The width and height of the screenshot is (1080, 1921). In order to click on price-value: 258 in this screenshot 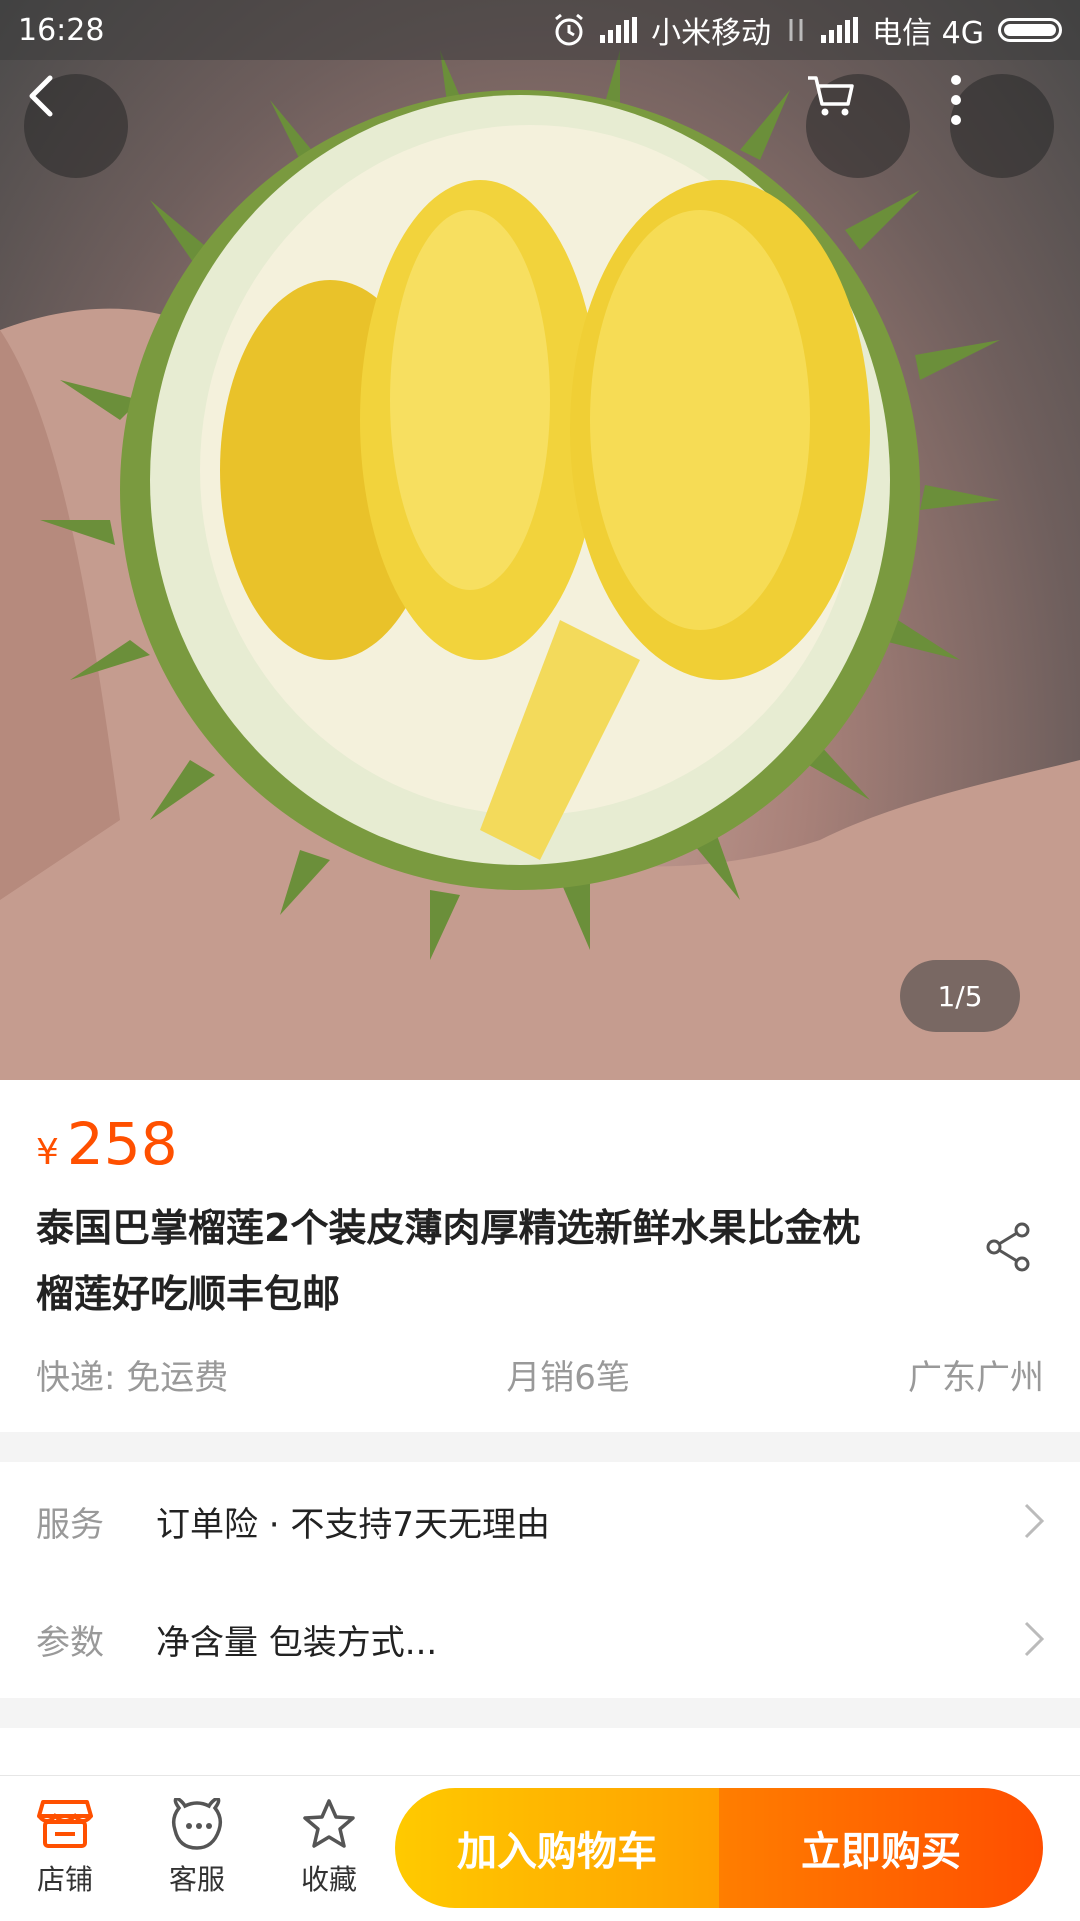, I will do `click(122, 1144)`.